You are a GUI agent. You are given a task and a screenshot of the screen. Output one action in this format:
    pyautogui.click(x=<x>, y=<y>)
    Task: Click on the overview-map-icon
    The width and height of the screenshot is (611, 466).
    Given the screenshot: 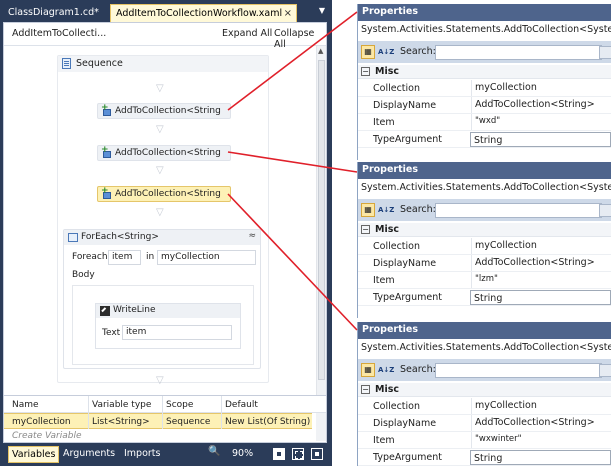 What is the action you would take?
    pyautogui.click(x=317, y=454)
    